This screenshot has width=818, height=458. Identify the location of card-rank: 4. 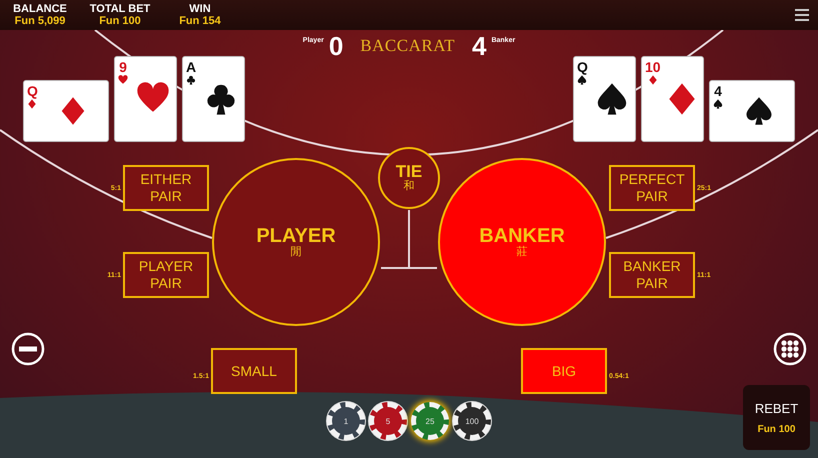
(718, 91).